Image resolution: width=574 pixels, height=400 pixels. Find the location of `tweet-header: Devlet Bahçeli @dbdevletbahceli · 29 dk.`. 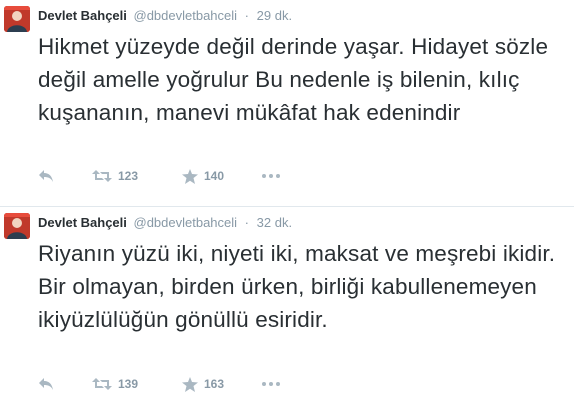

tweet-header: Devlet Bahçeli @dbdevletbahceli · 29 dk. is located at coordinates (165, 16).